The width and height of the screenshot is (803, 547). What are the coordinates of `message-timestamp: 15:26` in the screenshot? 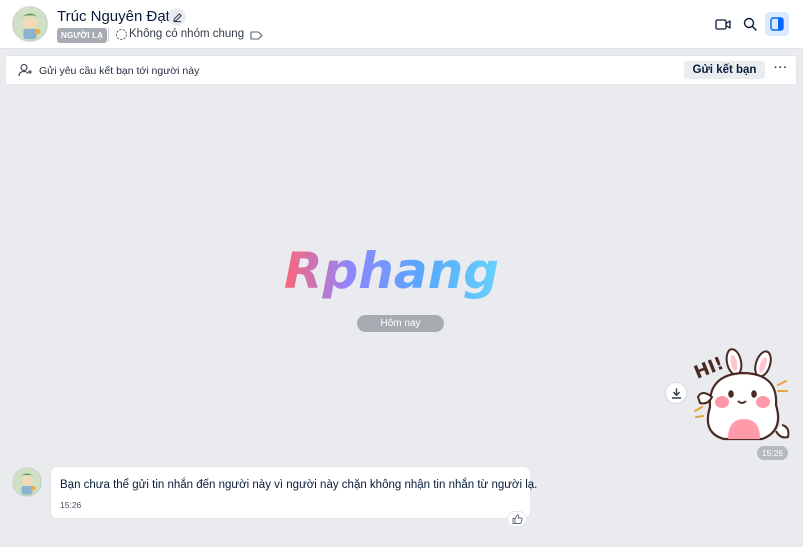 It's located at (71, 505).